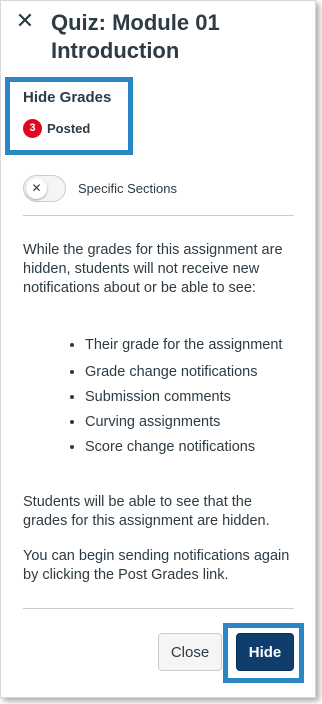 The height and width of the screenshot is (704, 322). What do you see at coordinates (193, 397) in the screenshot?
I see `list-item: Submission comments` at bounding box center [193, 397].